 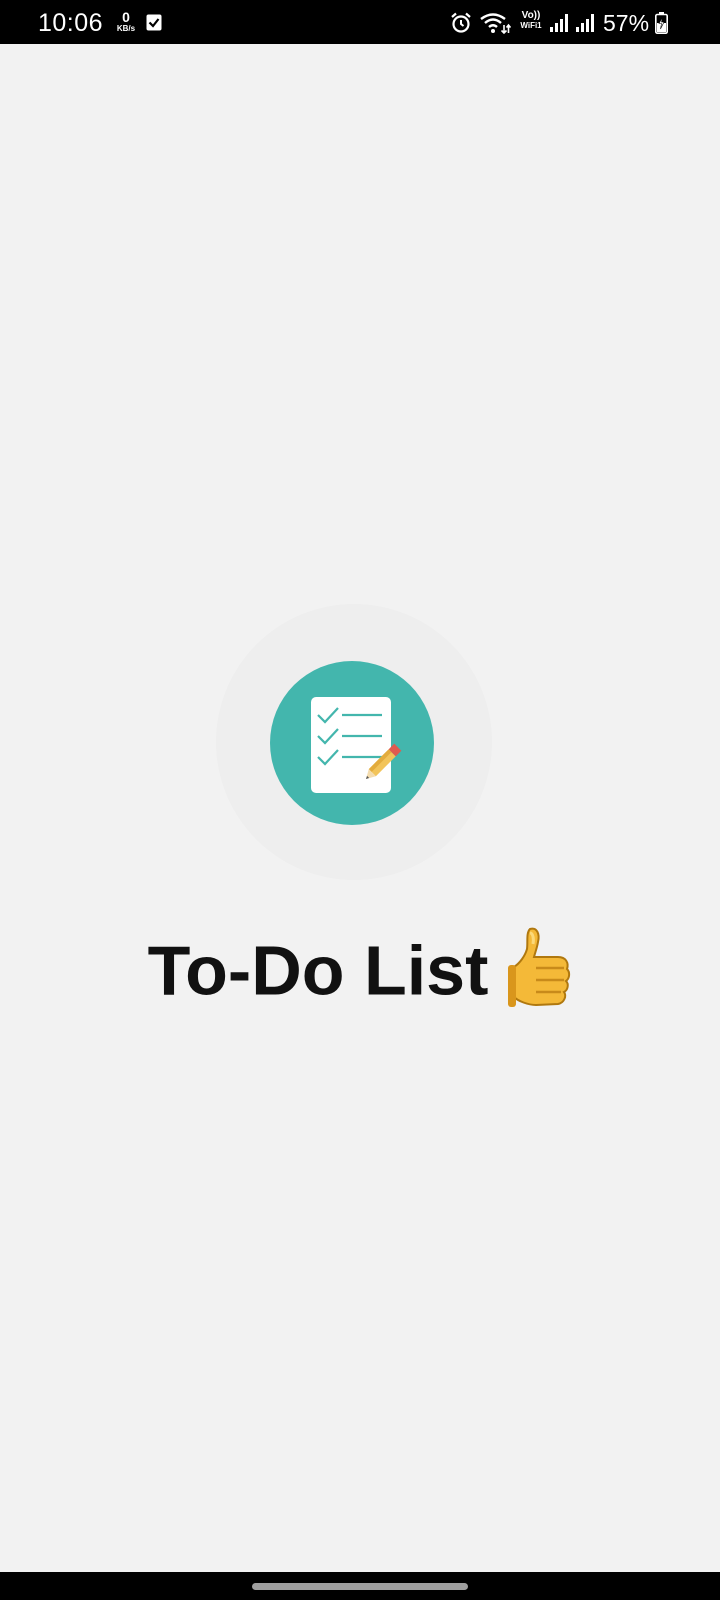 I want to click on navigation-bar, so click(x=360, y=1586).